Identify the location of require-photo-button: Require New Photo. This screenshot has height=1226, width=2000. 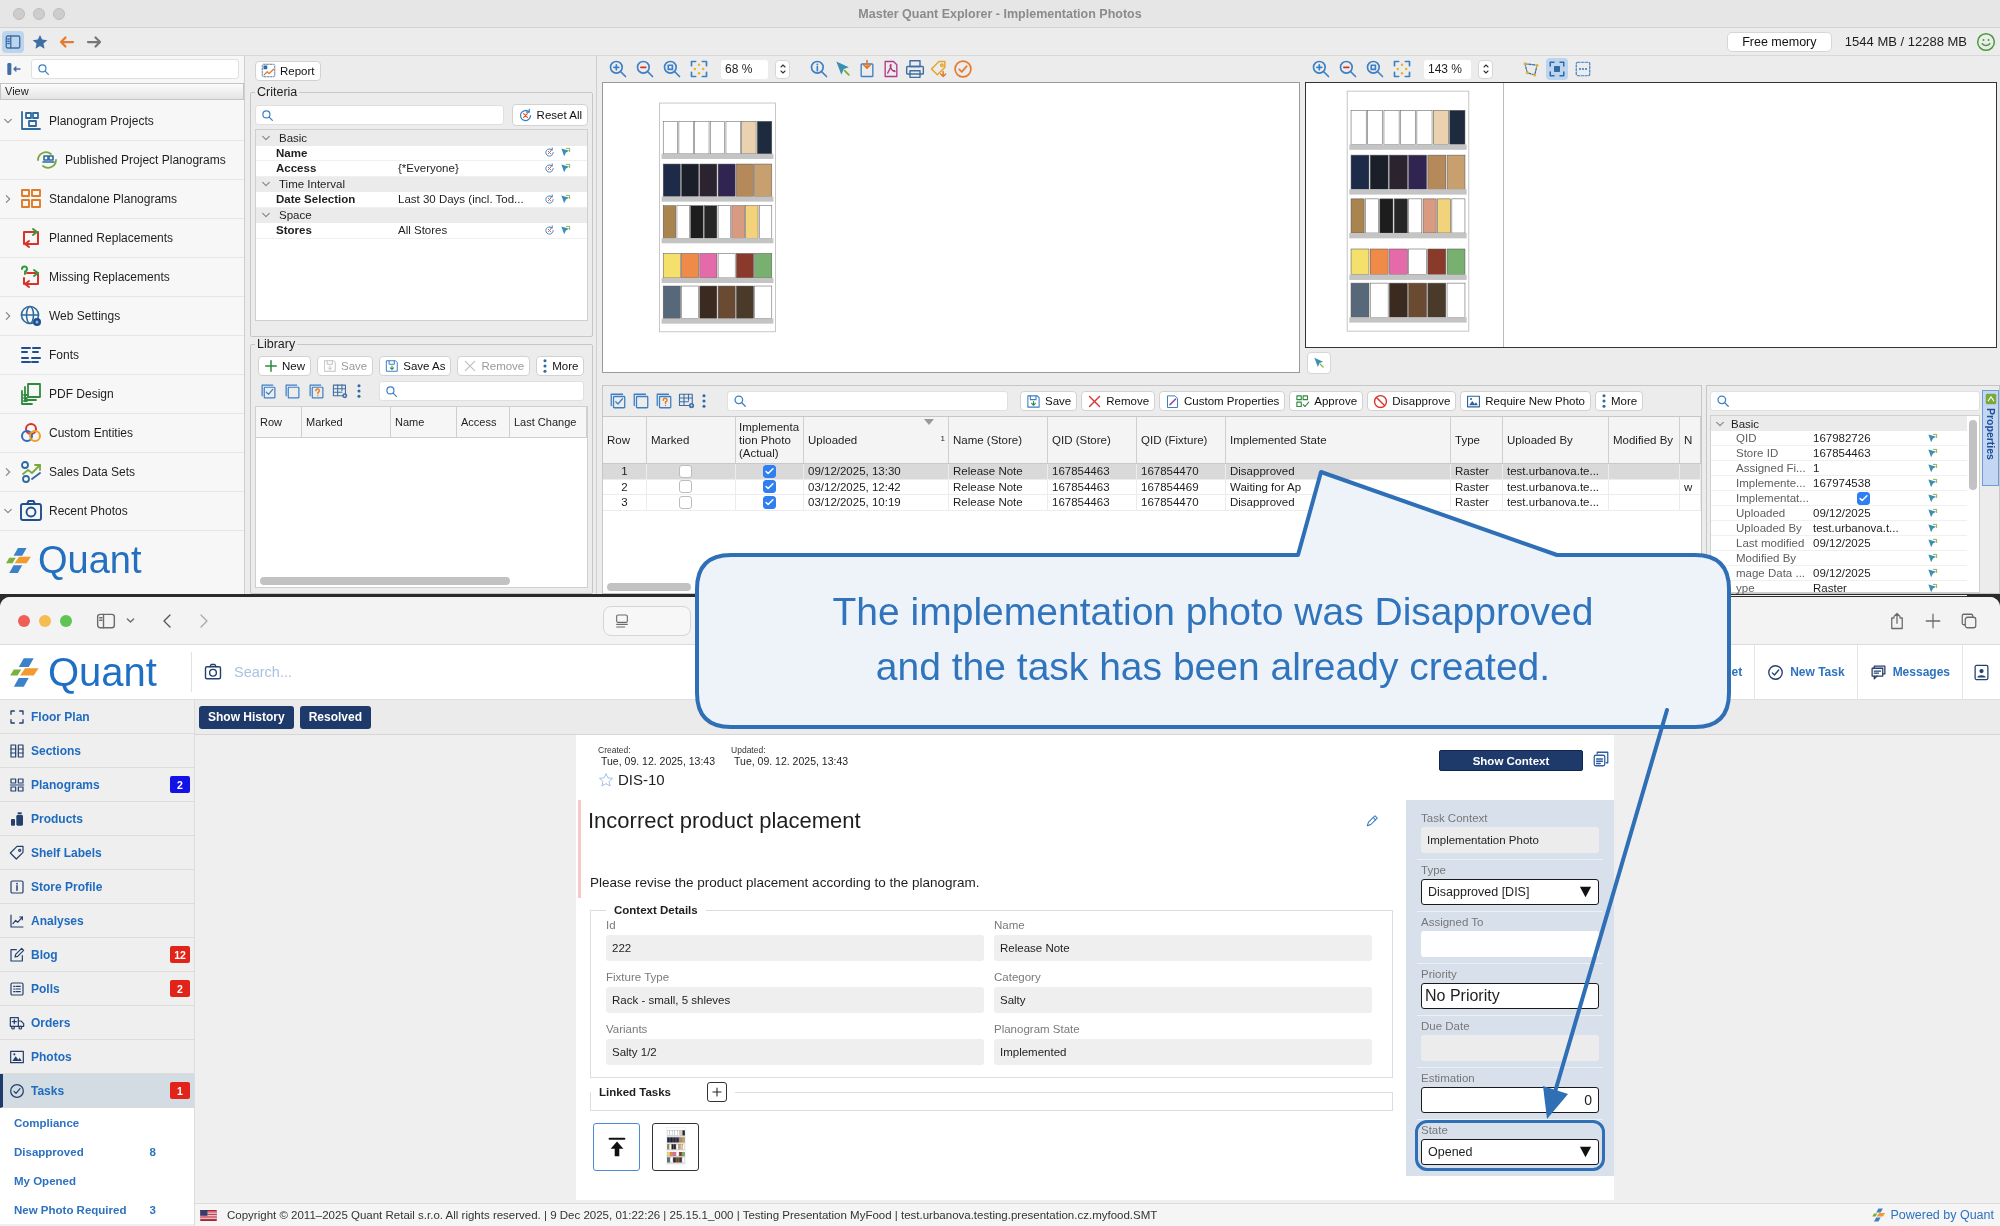
(1526, 401).